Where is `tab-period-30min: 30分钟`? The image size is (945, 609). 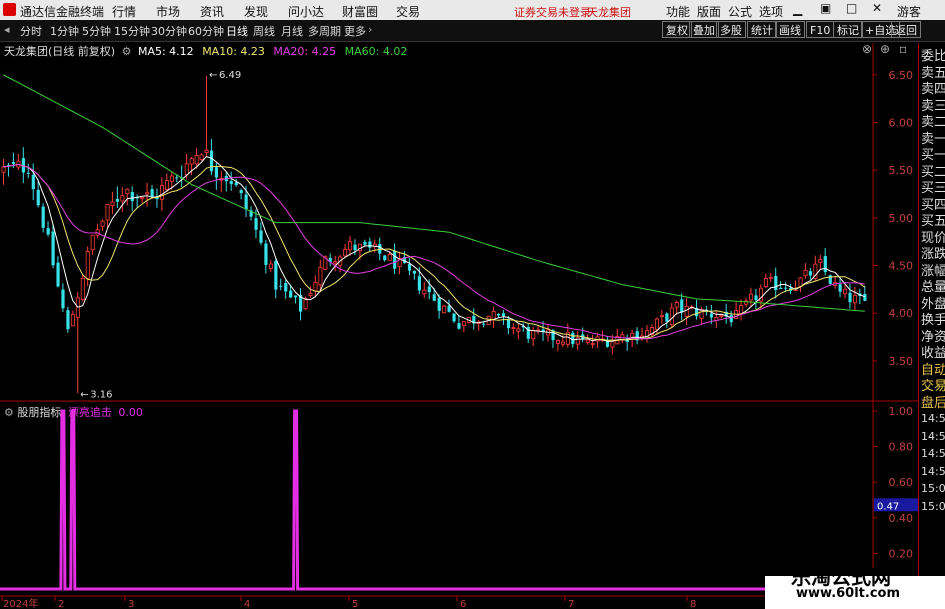
tab-period-30min: 30分钟 is located at coordinates (169, 31).